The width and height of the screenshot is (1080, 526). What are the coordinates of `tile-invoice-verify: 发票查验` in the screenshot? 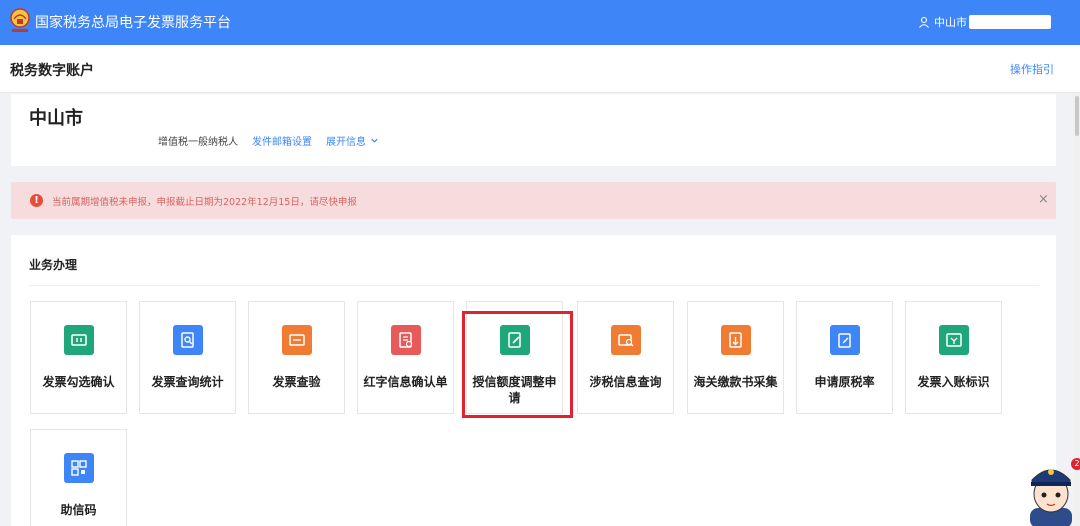 It's located at (296, 357).